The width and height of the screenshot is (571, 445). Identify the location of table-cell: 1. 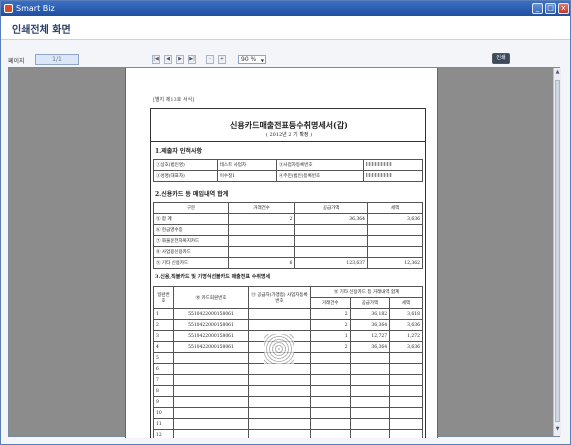
(163, 314).